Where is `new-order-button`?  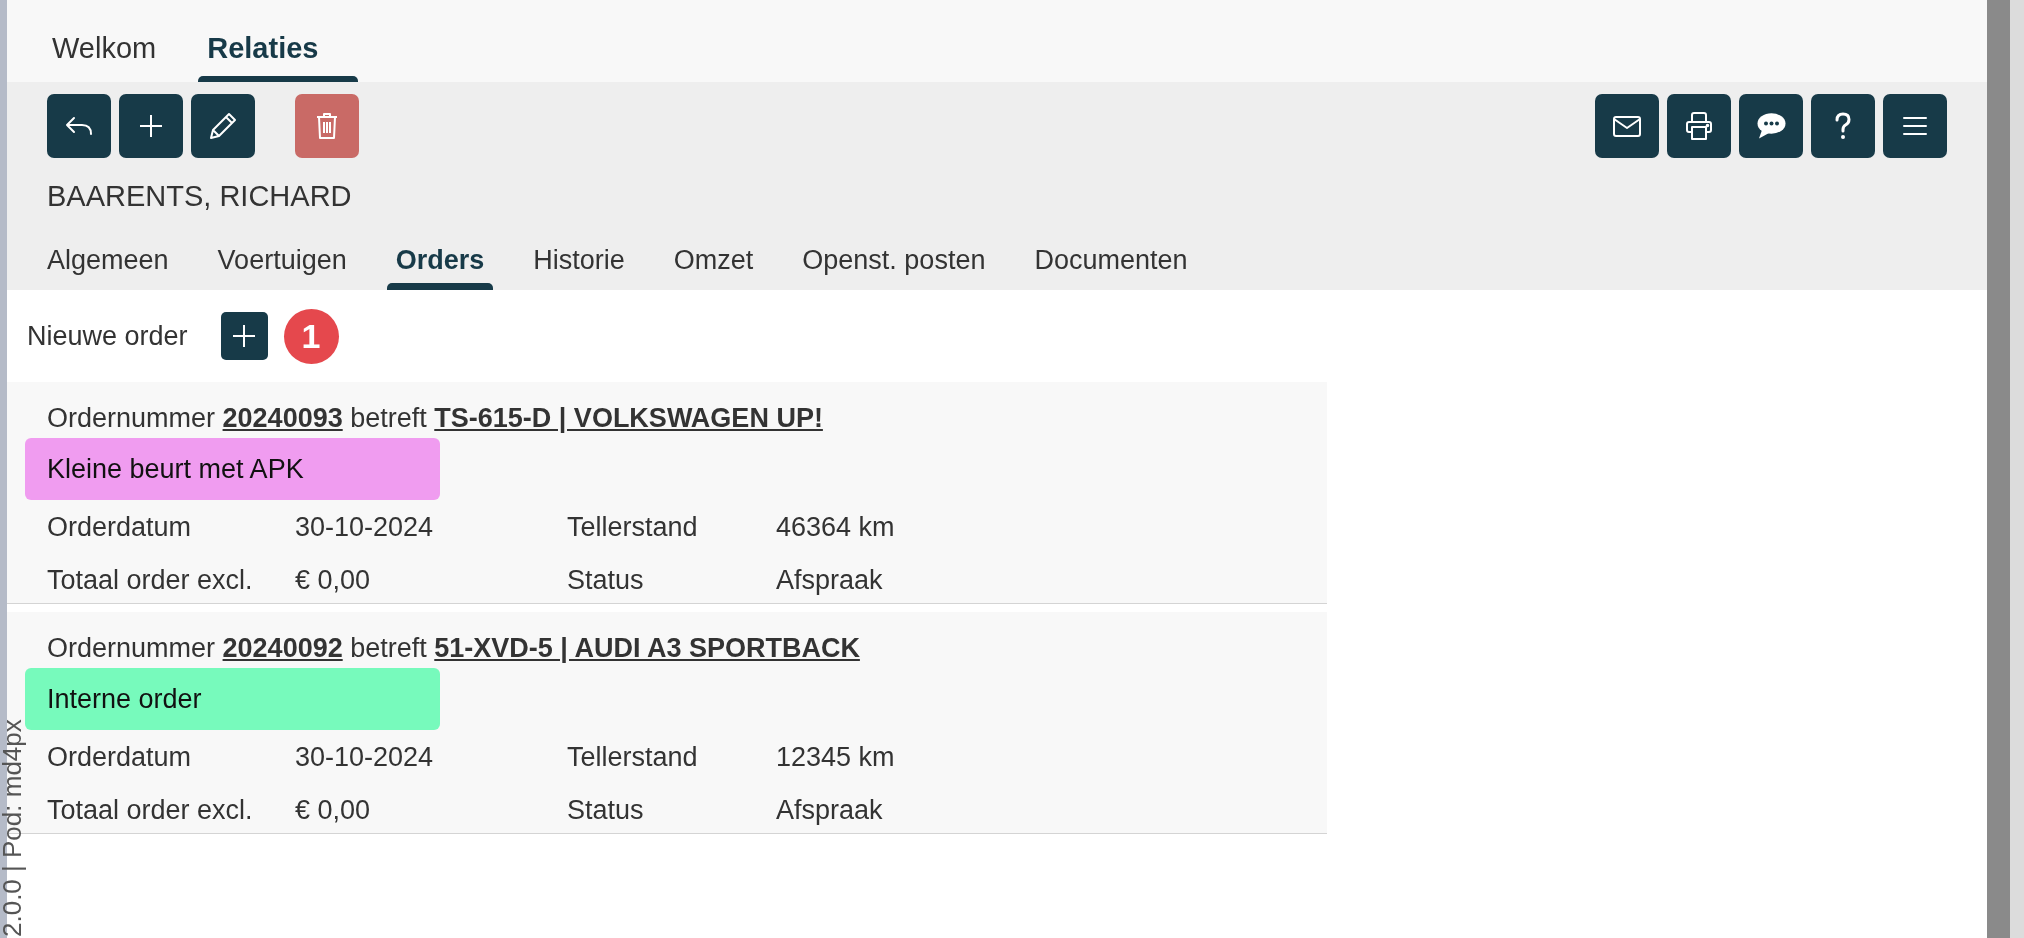 new-order-button is located at coordinates (244, 336).